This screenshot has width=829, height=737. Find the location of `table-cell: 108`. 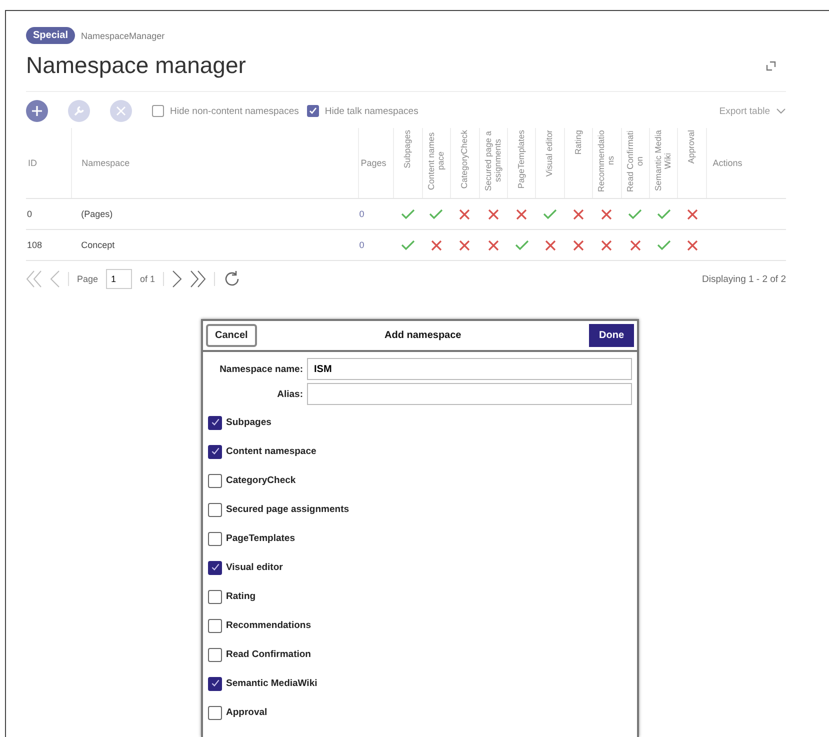

table-cell: 108 is located at coordinates (49, 245).